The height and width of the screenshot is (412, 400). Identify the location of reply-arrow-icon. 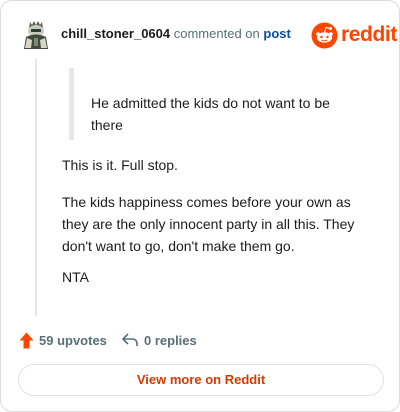
(130, 339).